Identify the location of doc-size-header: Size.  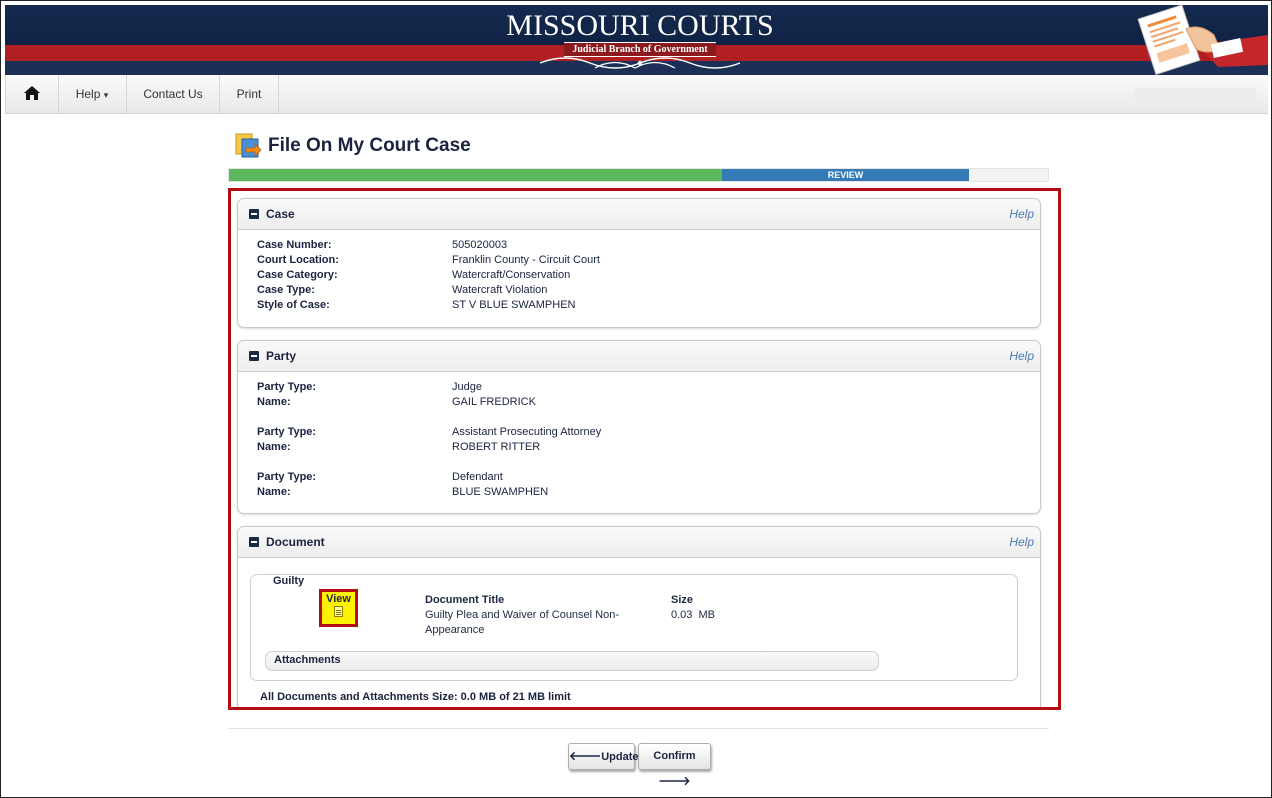
(682, 600).